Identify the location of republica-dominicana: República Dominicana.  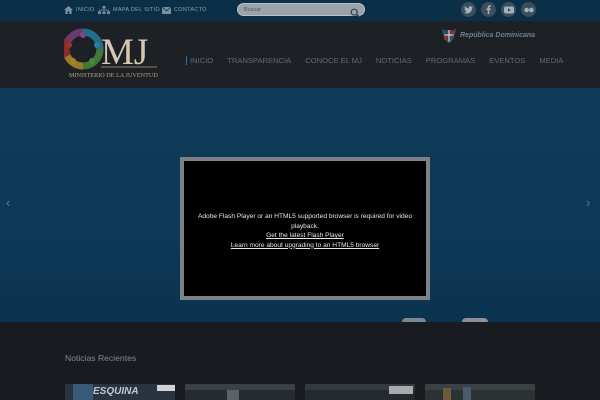
(488, 35).